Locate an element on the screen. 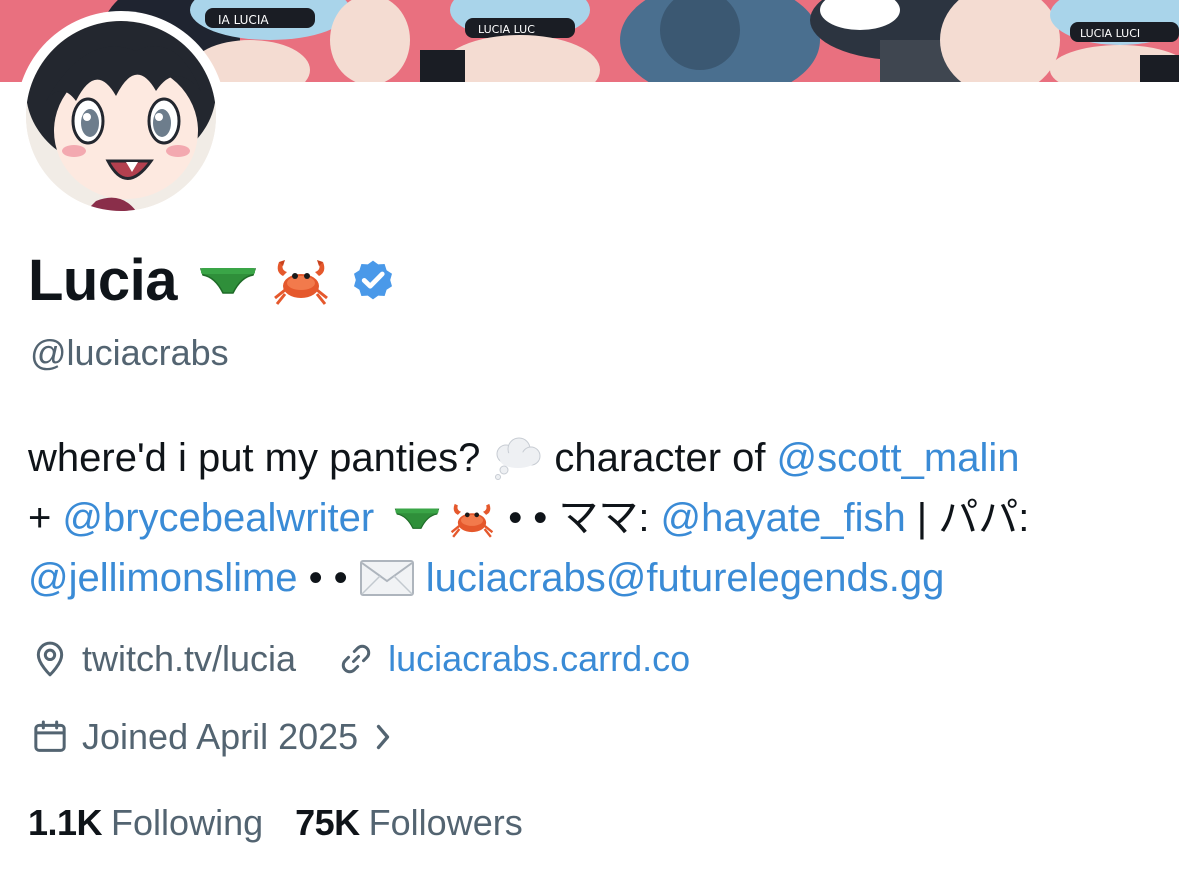 This screenshot has height=880, width=1179. location-pin-icon is located at coordinates (50, 659).